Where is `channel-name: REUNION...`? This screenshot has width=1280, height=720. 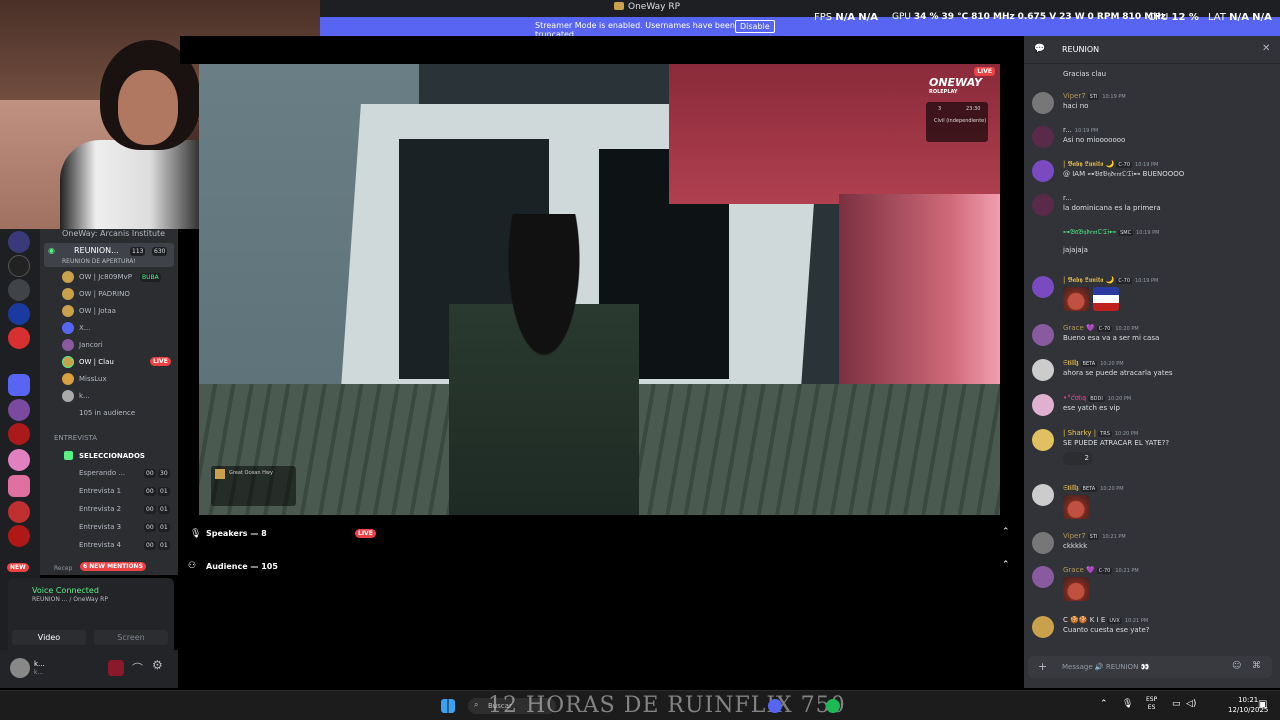 channel-name: REUNION... is located at coordinates (96, 250).